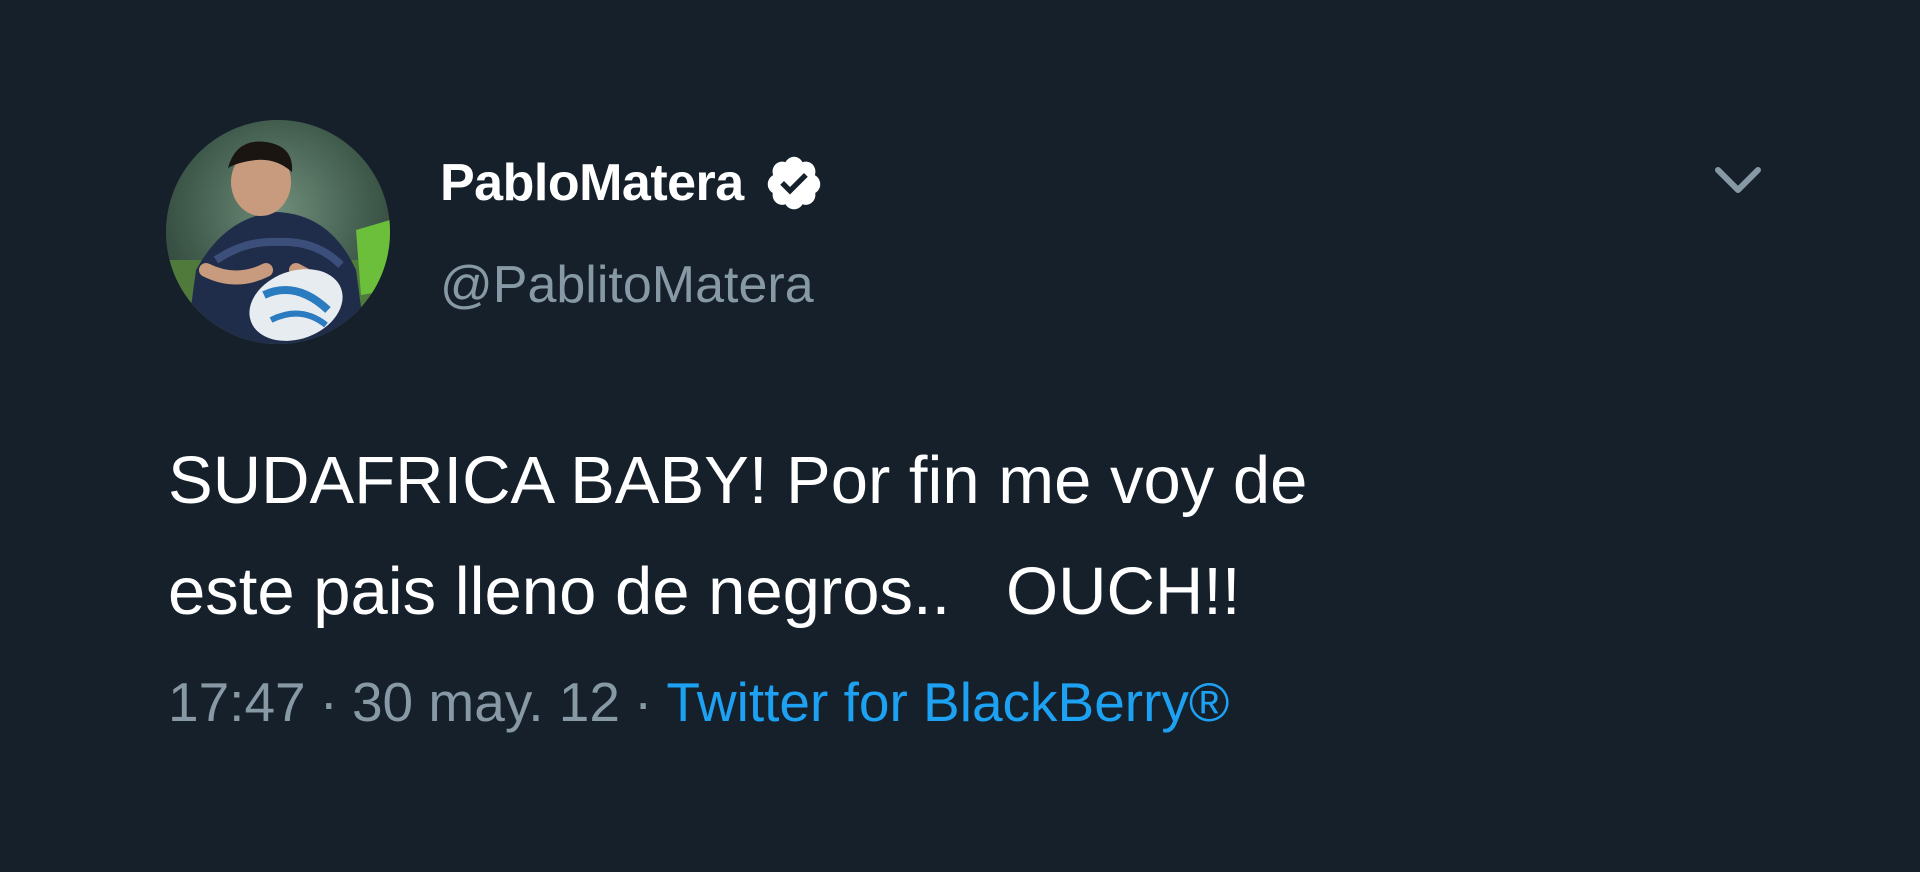 Image resolution: width=1920 pixels, height=872 pixels. What do you see at coordinates (738, 480) in the screenshot?
I see `tweet-text-line: SUDAFRICA BABY! Por fin me voy de` at bounding box center [738, 480].